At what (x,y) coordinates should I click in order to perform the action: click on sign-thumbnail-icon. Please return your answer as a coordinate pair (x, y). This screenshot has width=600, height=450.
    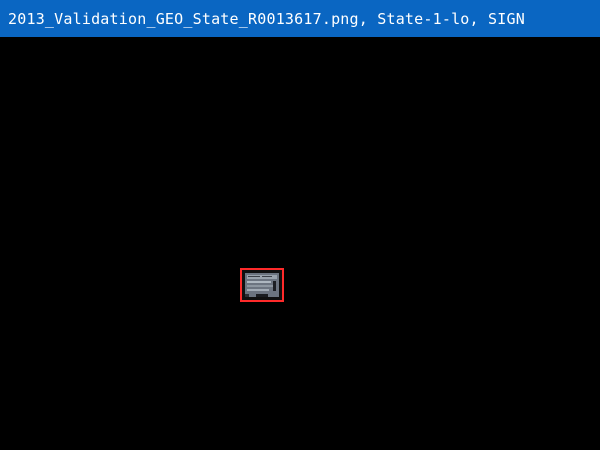
    Looking at the image, I should click on (262, 285).